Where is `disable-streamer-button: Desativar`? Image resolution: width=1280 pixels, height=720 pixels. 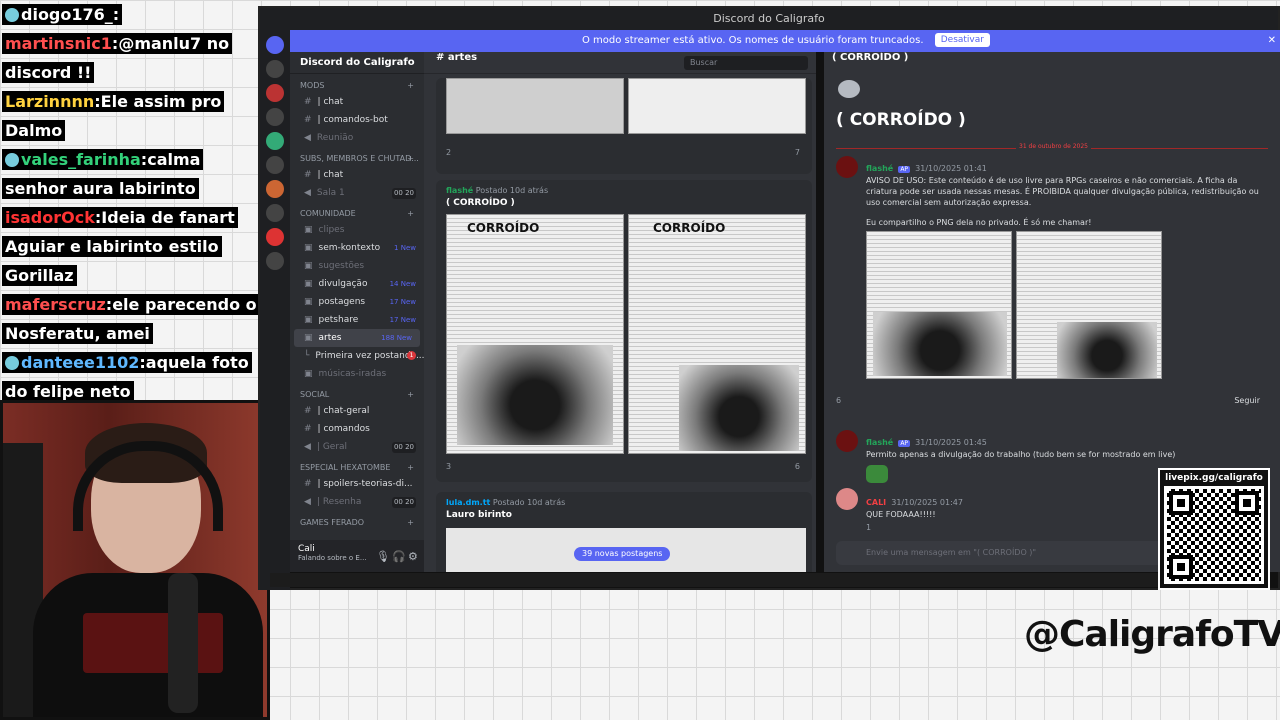
disable-streamer-button: Desativar is located at coordinates (962, 40).